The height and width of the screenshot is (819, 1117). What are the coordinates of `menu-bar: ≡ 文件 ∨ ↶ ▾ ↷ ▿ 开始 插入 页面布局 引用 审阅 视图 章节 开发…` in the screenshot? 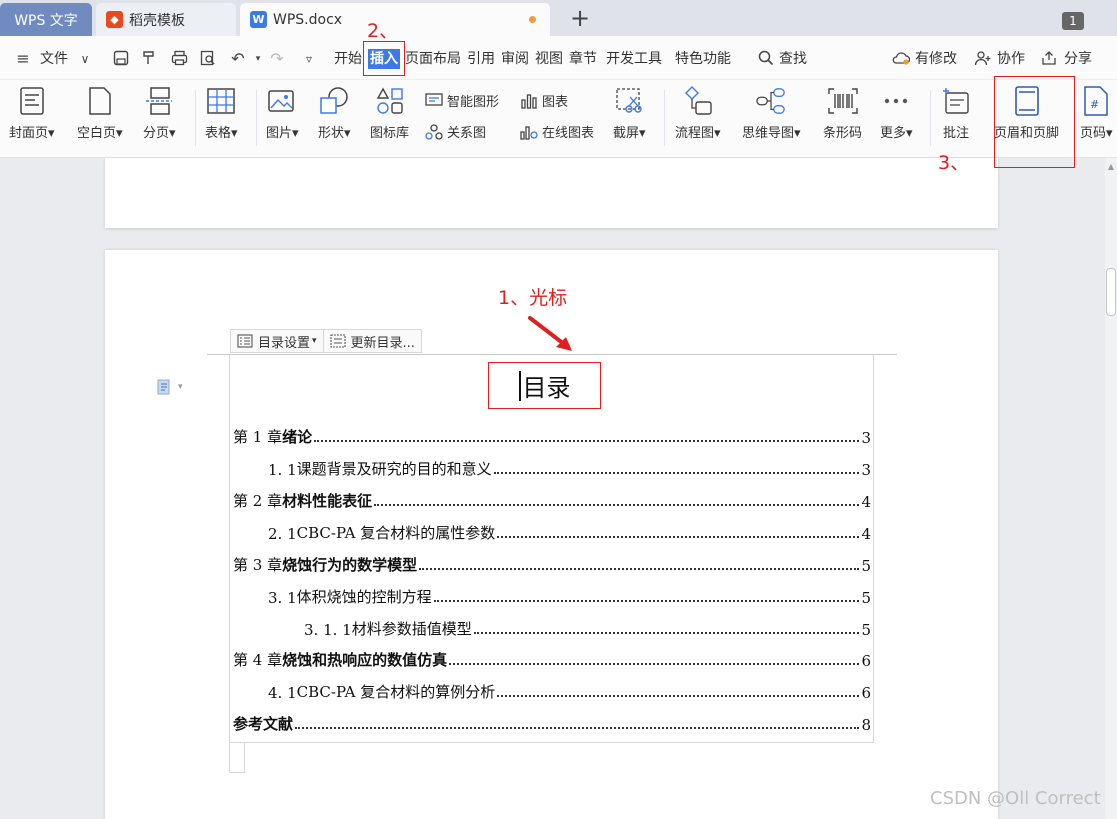 It's located at (558, 58).